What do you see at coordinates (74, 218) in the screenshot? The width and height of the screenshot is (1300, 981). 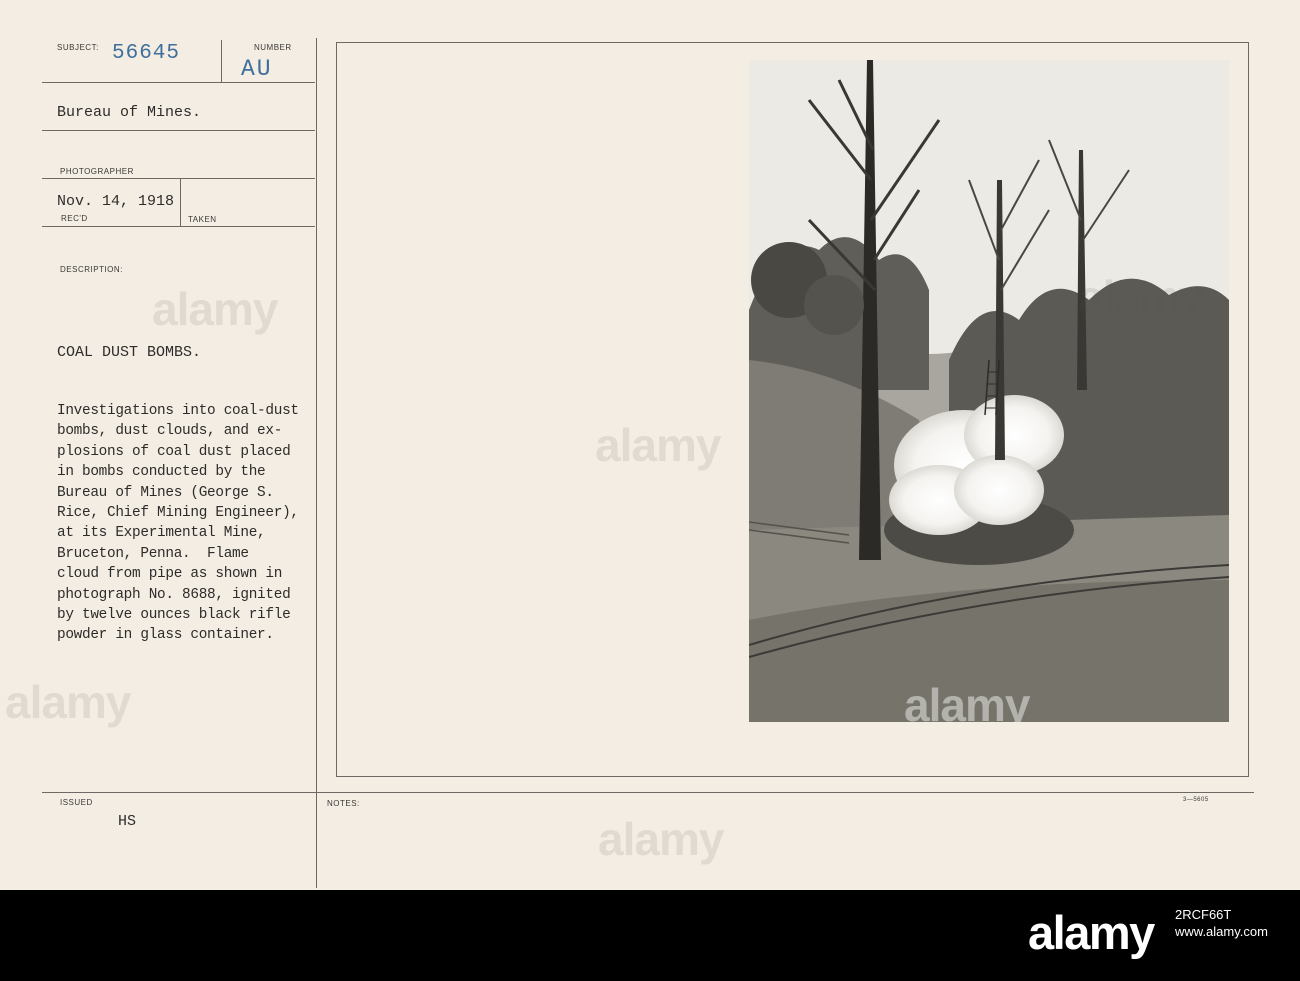 I see `recd-label: REC'D` at bounding box center [74, 218].